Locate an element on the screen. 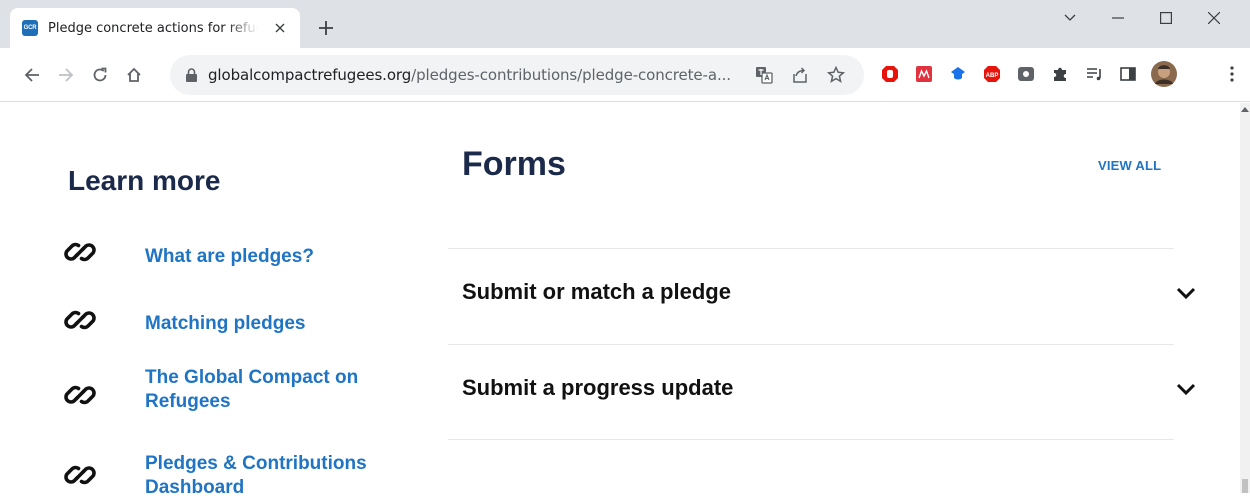 This screenshot has height=500, width=1250. global-compact-link: The Global Compact on Refugees is located at coordinates (265, 390).